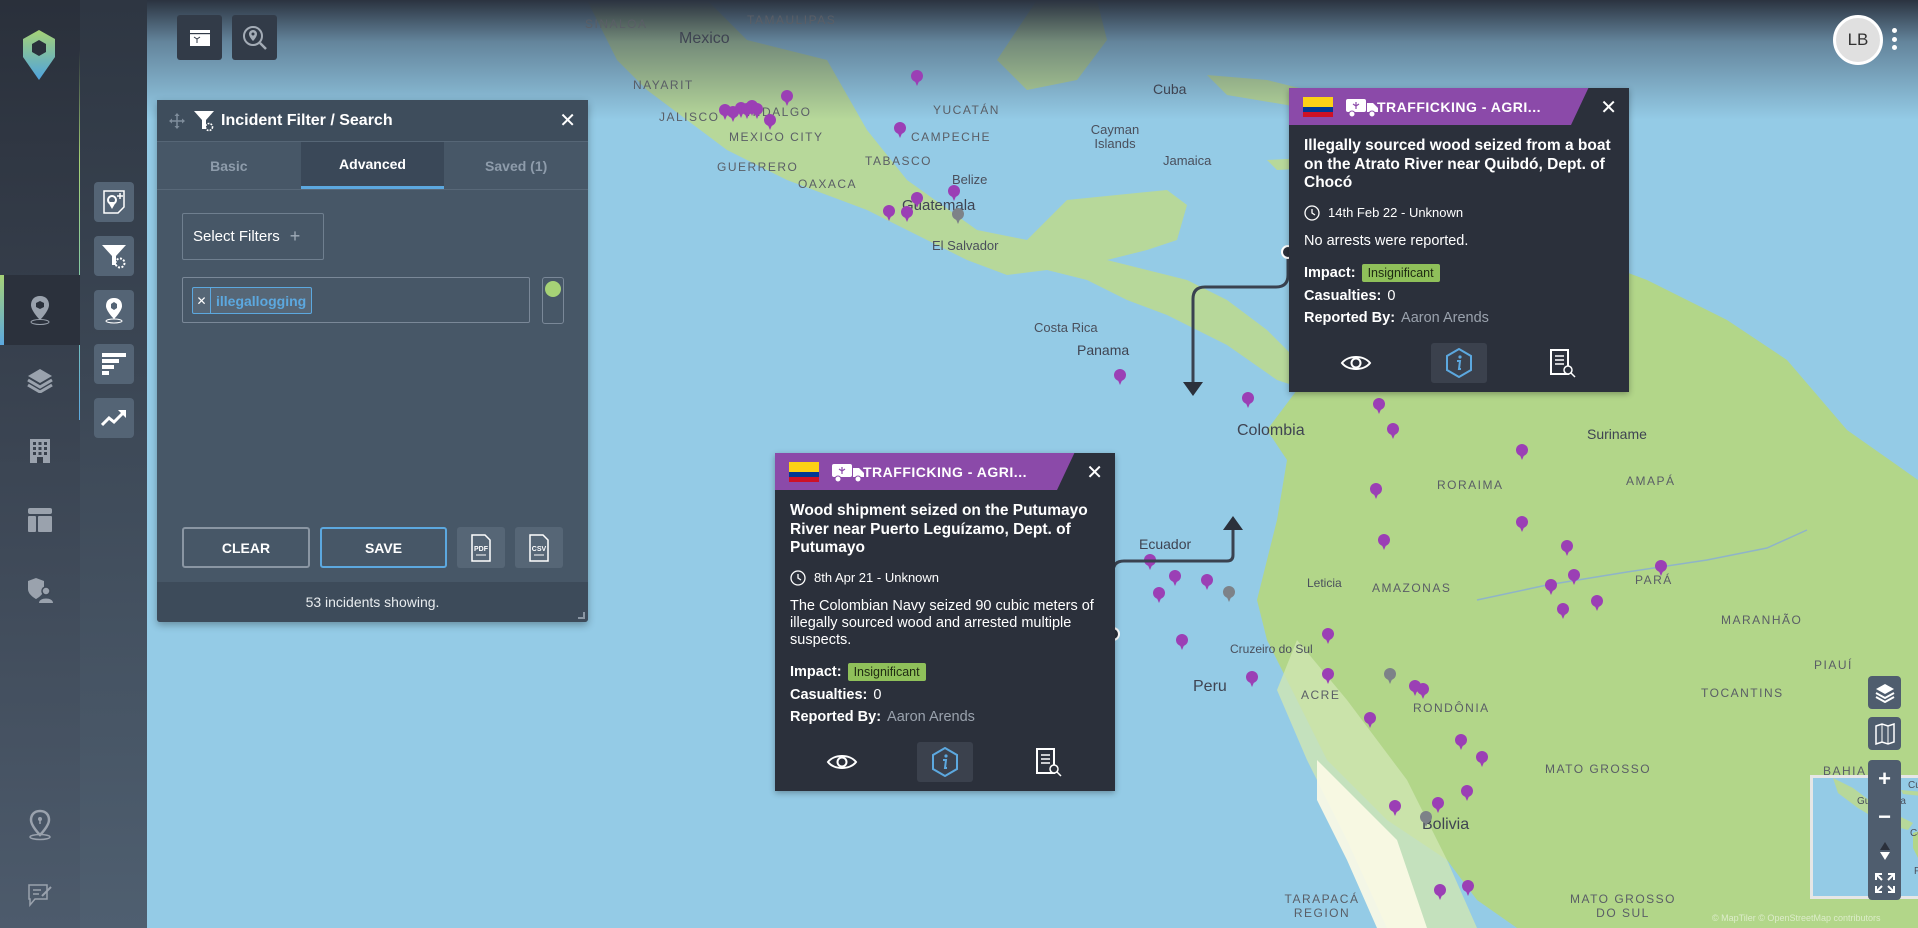 Image resolution: width=1918 pixels, height=928 pixels. I want to click on window-toggle-button, so click(199, 37).